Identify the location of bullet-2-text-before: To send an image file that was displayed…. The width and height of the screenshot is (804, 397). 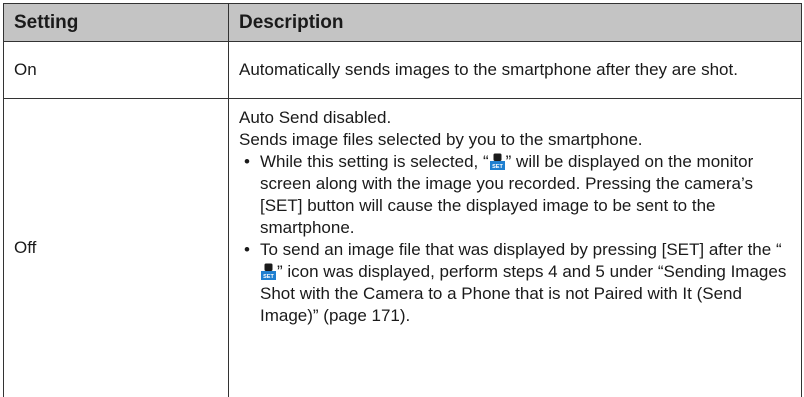
(521, 249).